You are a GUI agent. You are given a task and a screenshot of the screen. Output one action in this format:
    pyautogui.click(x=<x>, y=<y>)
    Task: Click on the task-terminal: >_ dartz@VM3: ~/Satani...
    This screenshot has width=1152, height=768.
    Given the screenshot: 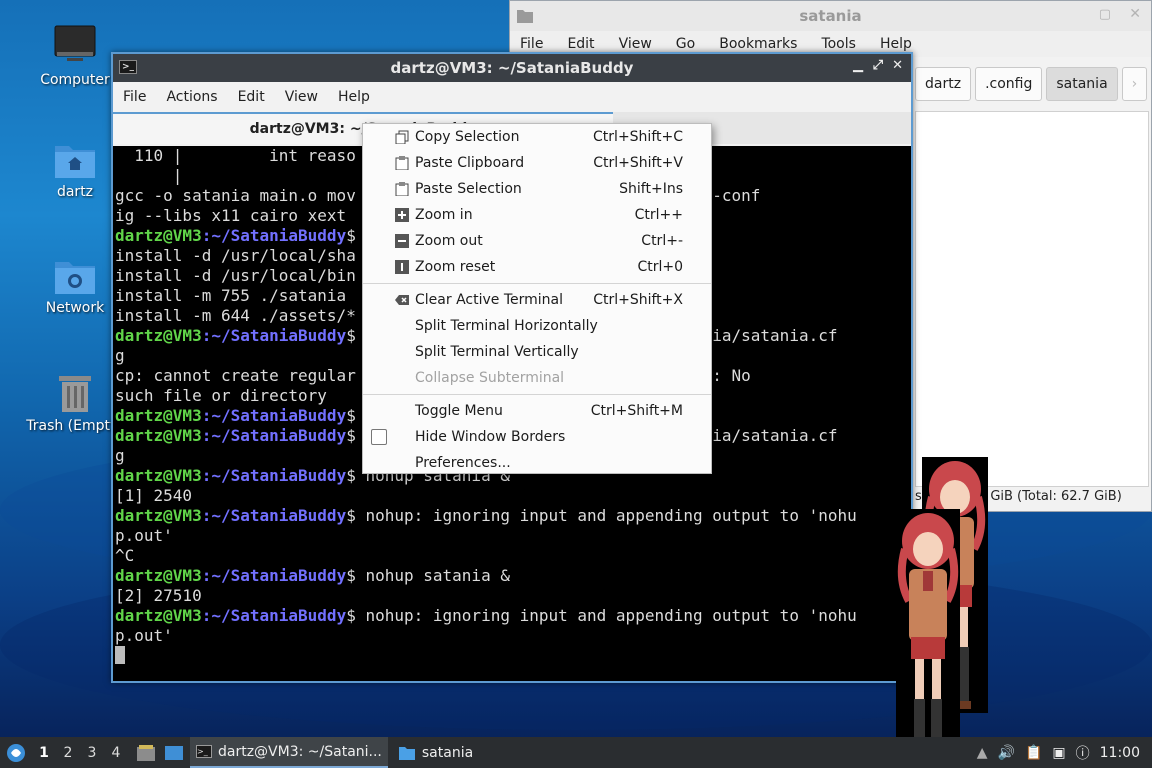 What is the action you would take?
    pyautogui.click(x=289, y=752)
    